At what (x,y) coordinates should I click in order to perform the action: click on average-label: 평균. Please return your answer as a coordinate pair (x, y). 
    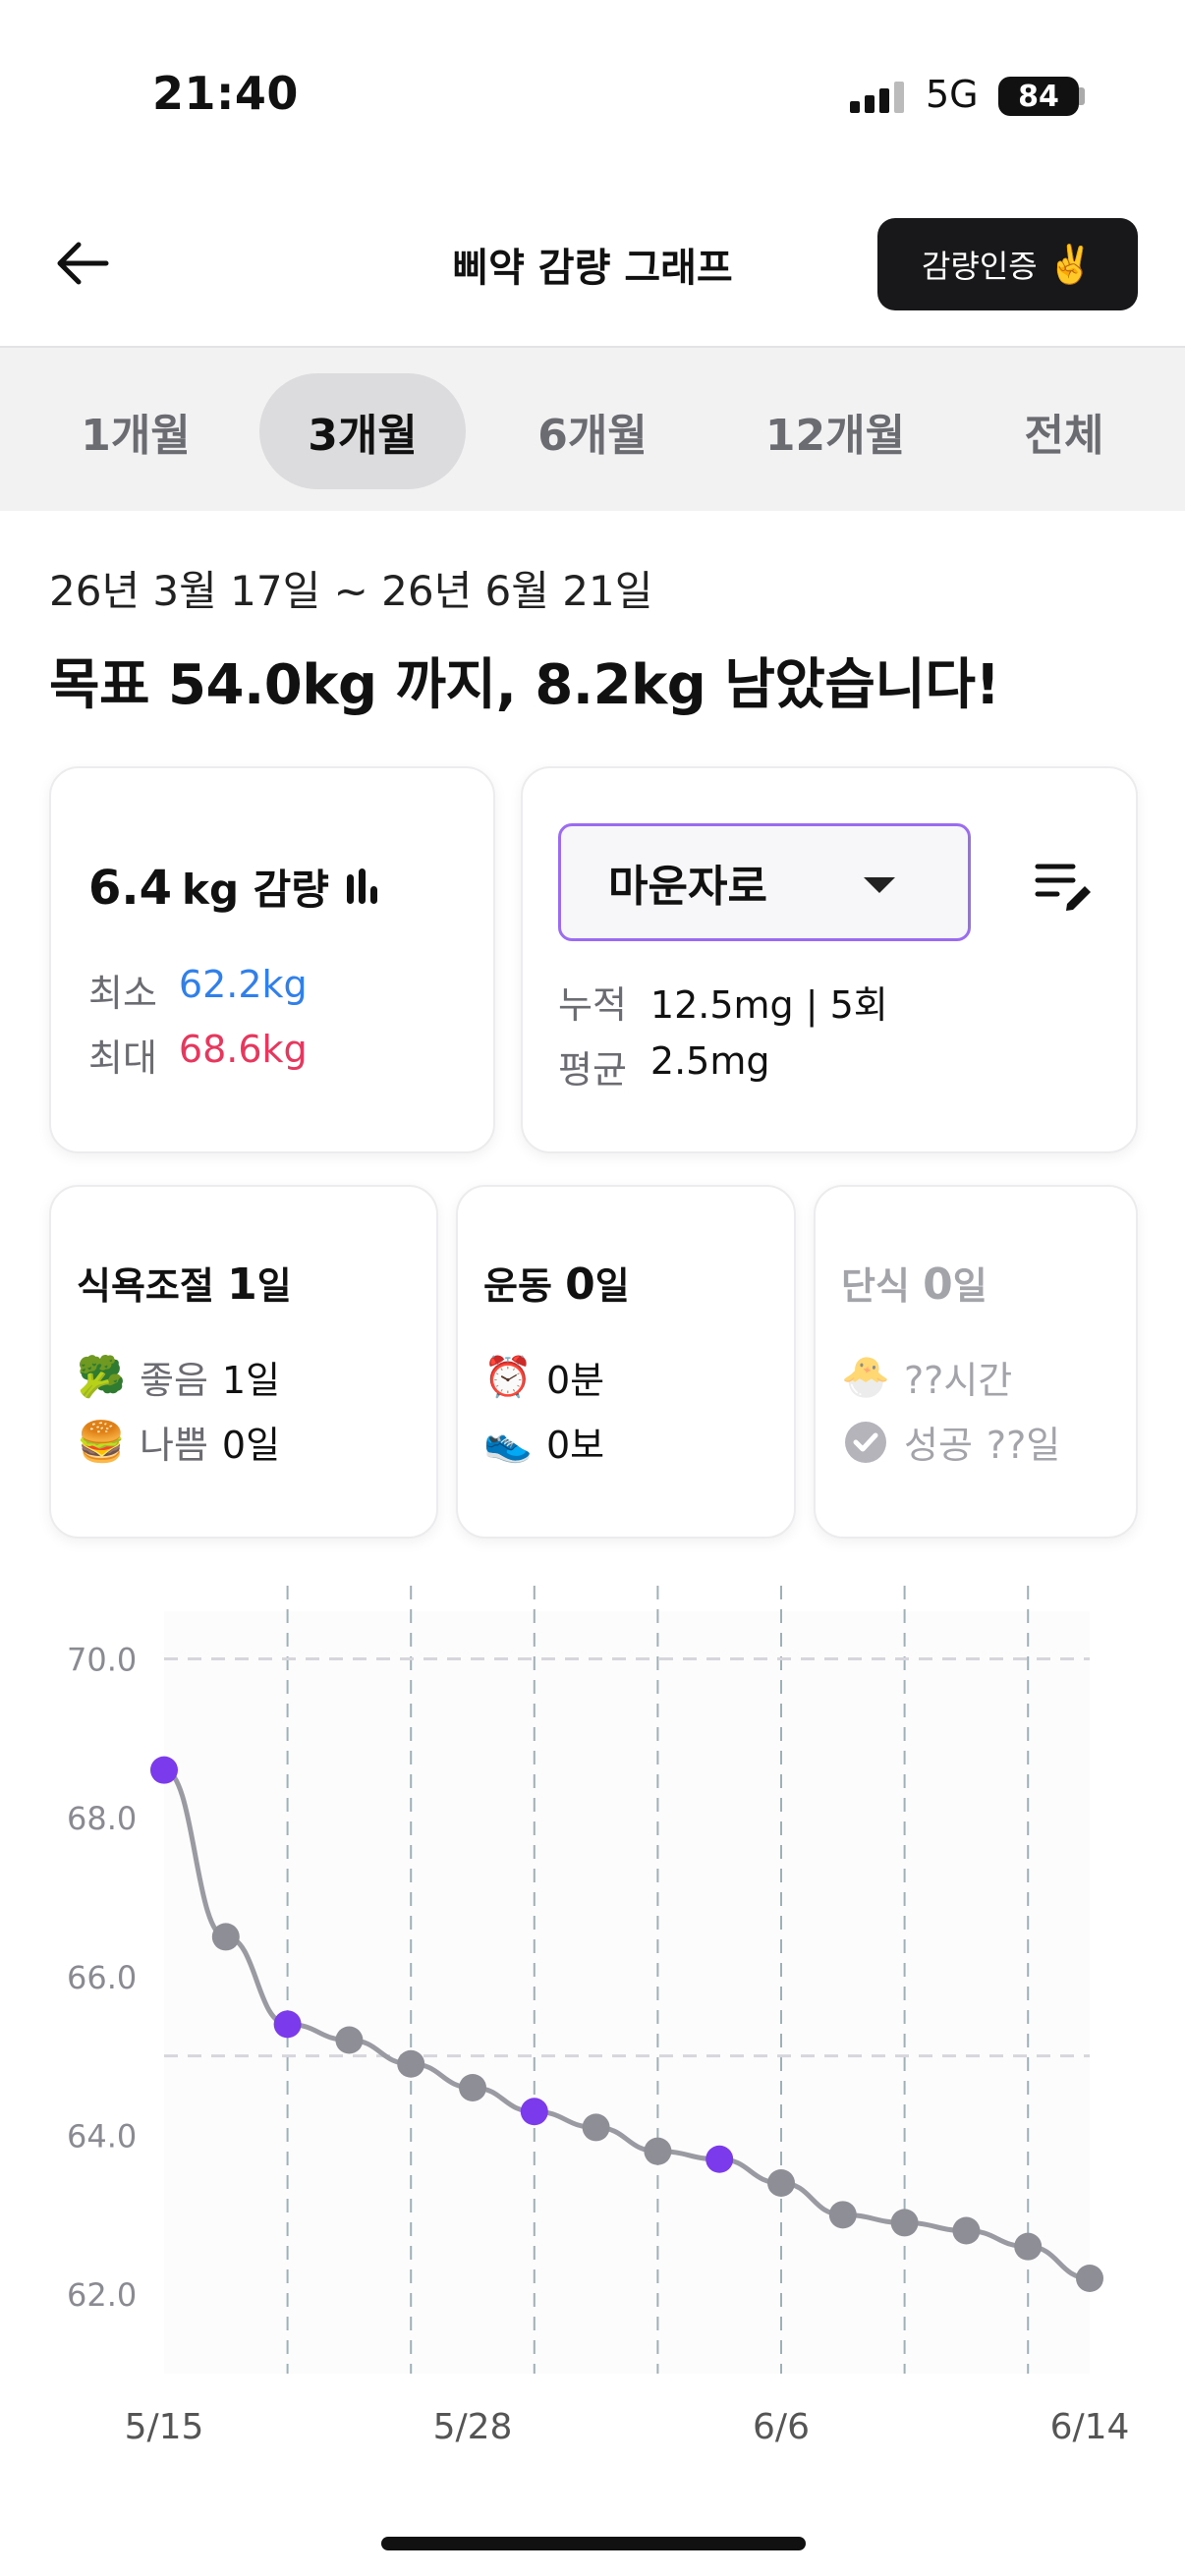
    Looking at the image, I should click on (592, 1070).